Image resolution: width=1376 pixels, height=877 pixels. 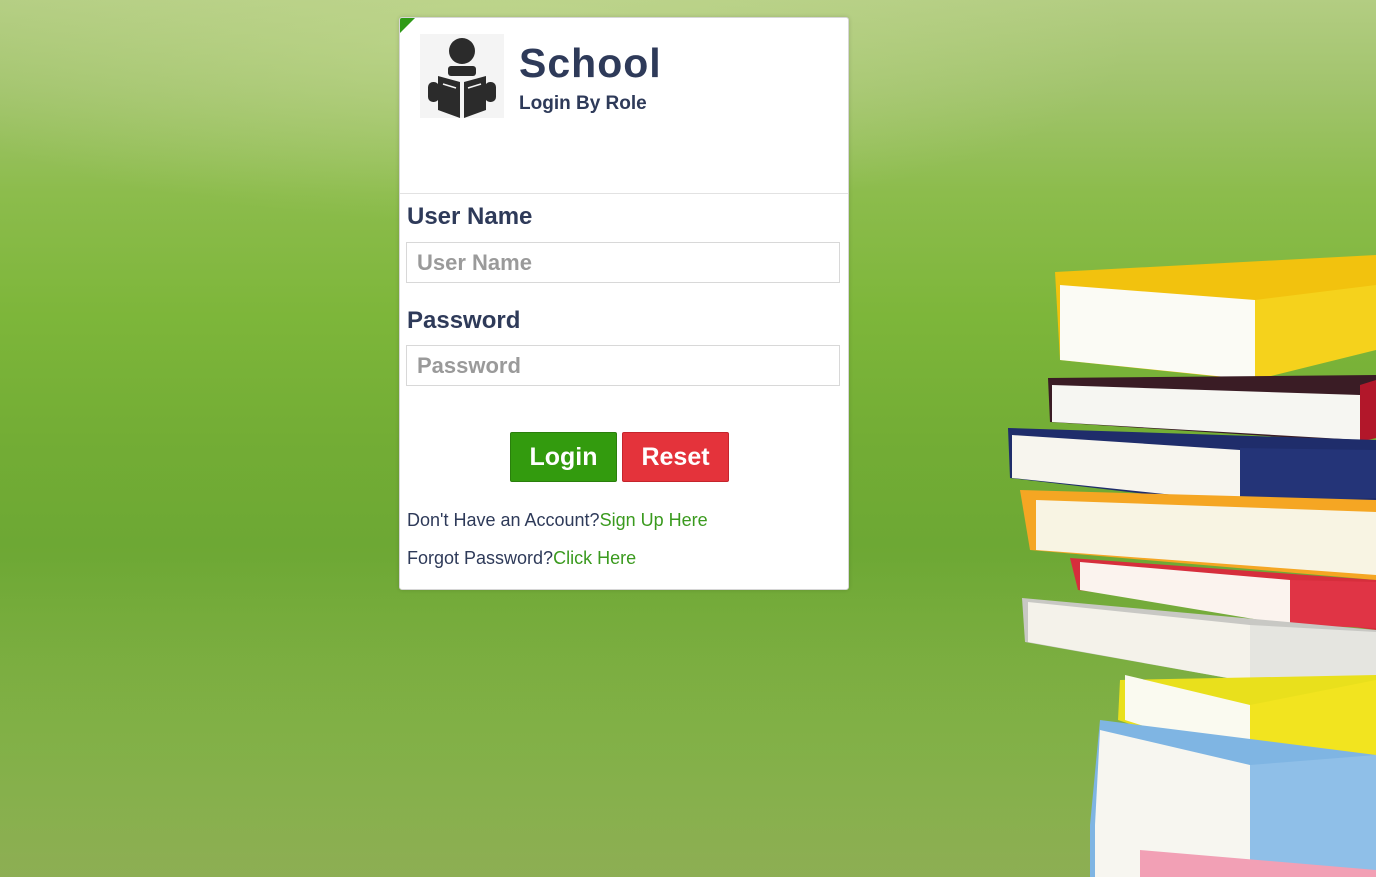 I want to click on signup-prompt: Don't Have an Account?, so click(x=503, y=520).